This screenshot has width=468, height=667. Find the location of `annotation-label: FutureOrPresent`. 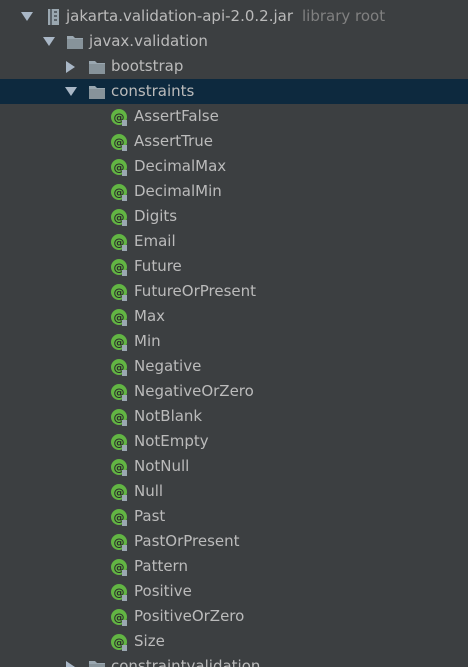

annotation-label: FutureOrPresent is located at coordinates (195, 291).